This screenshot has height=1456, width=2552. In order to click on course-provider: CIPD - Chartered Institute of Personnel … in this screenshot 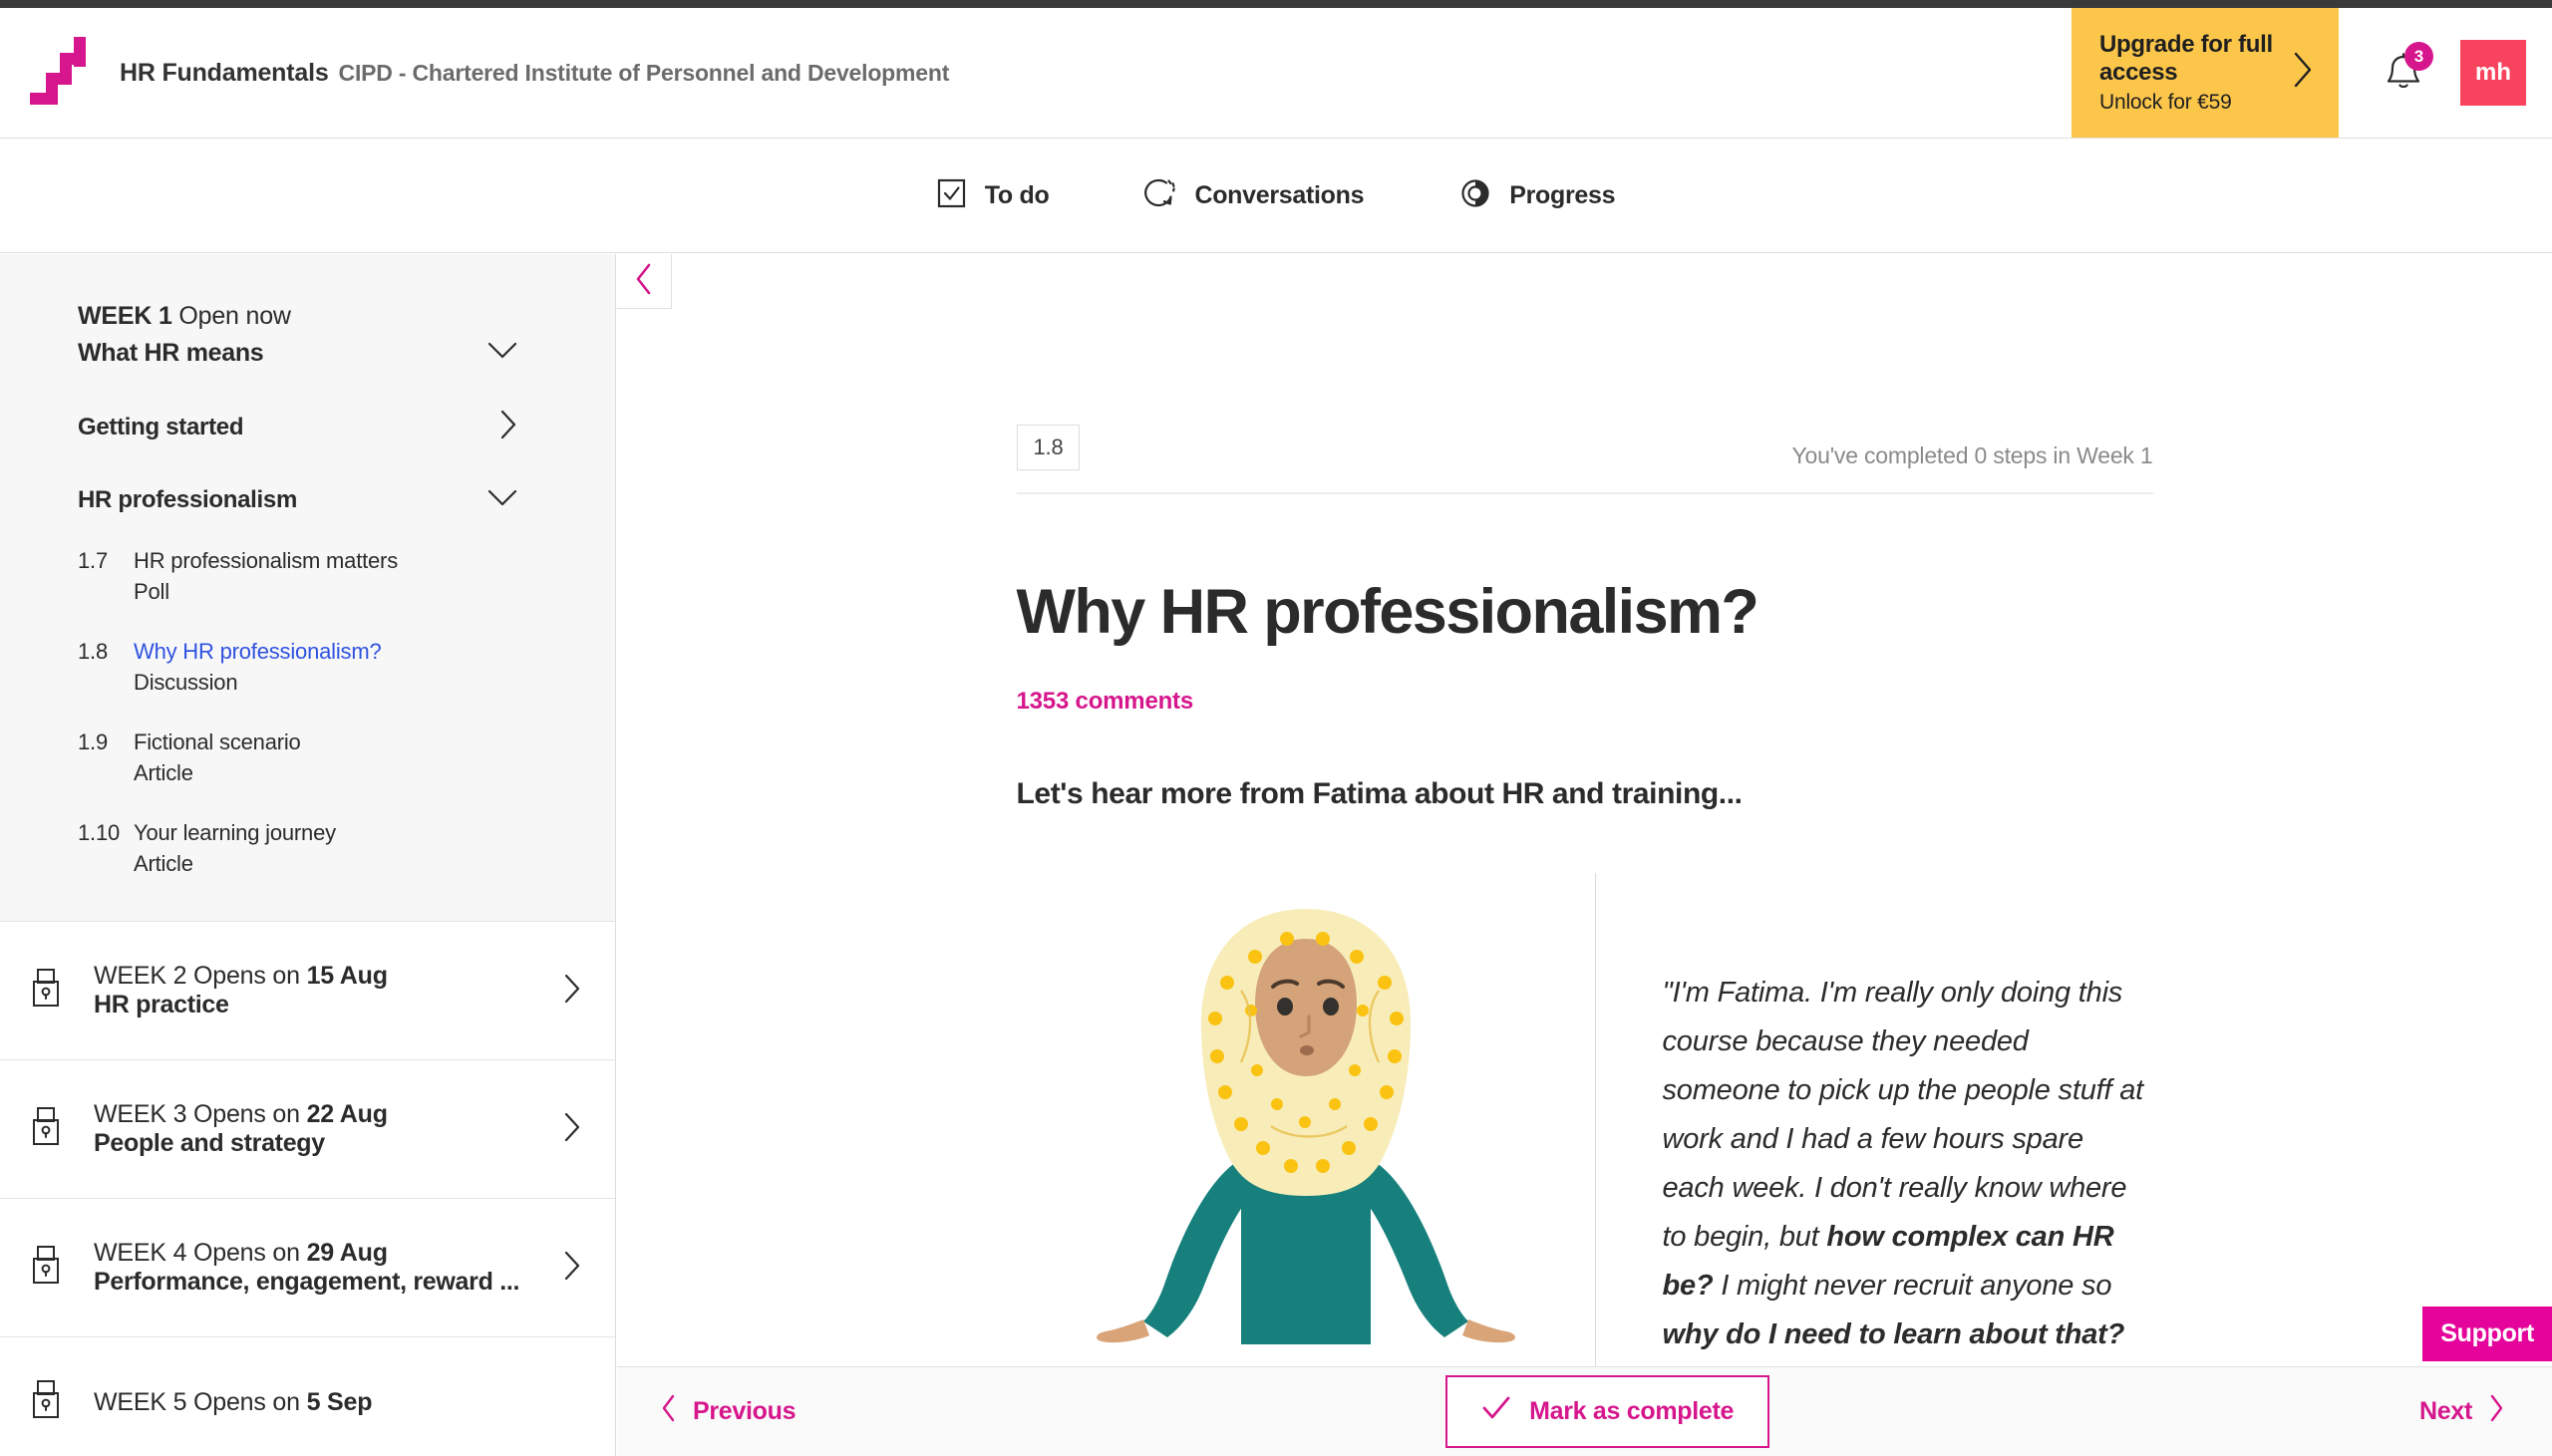, I will do `click(644, 72)`.